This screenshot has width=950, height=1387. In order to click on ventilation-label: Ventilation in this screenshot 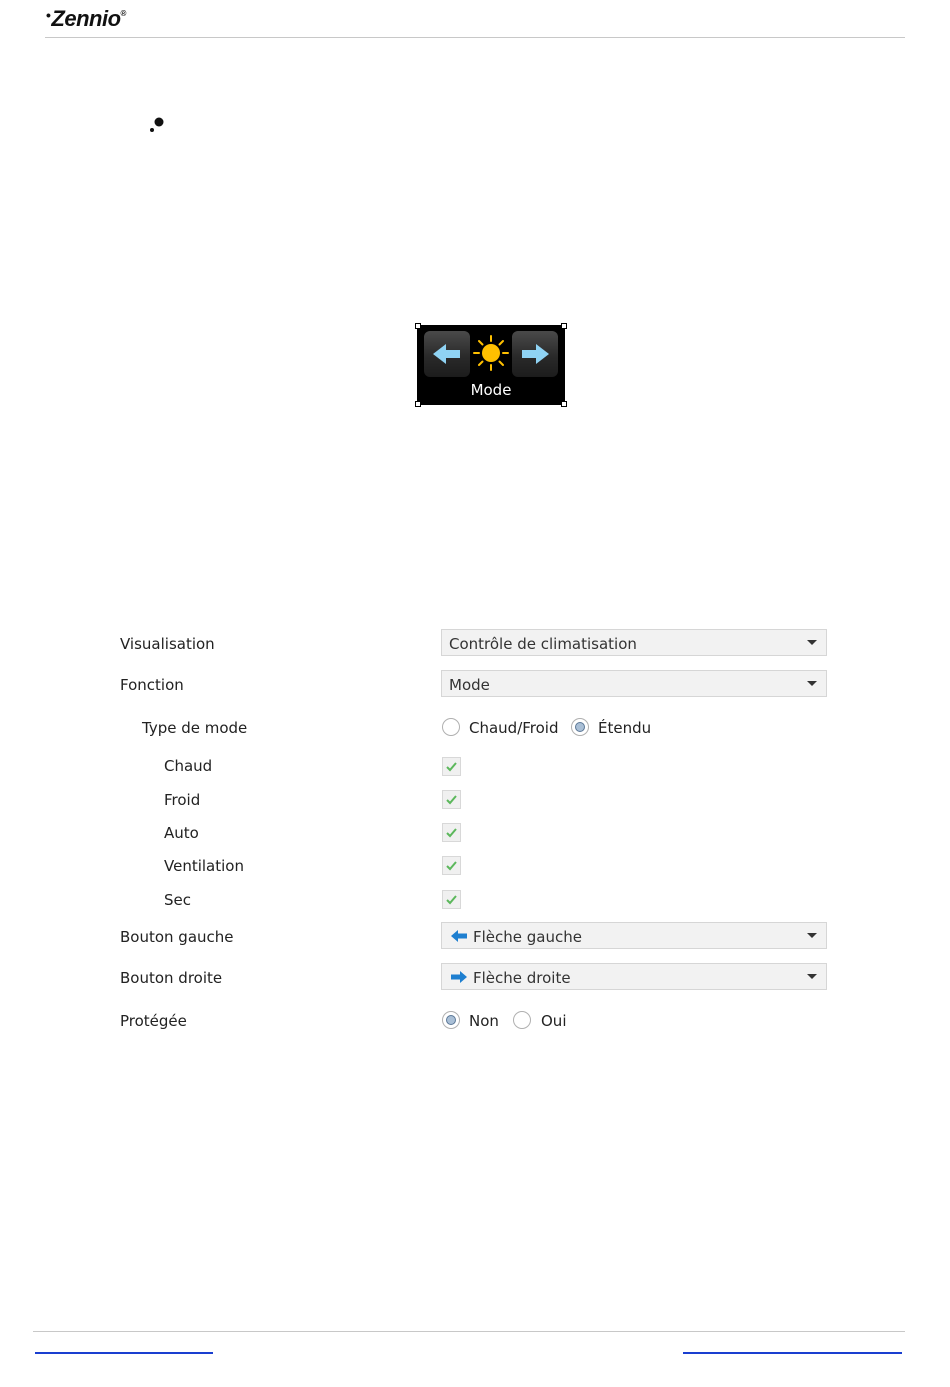, I will do `click(204, 866)`.